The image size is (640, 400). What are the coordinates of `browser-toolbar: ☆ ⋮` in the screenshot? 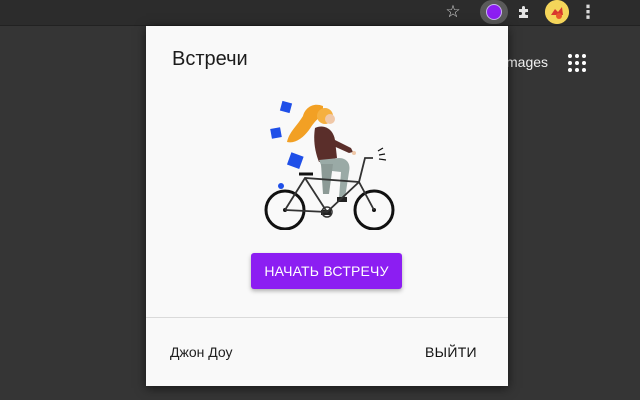 It's located at (320, 13).